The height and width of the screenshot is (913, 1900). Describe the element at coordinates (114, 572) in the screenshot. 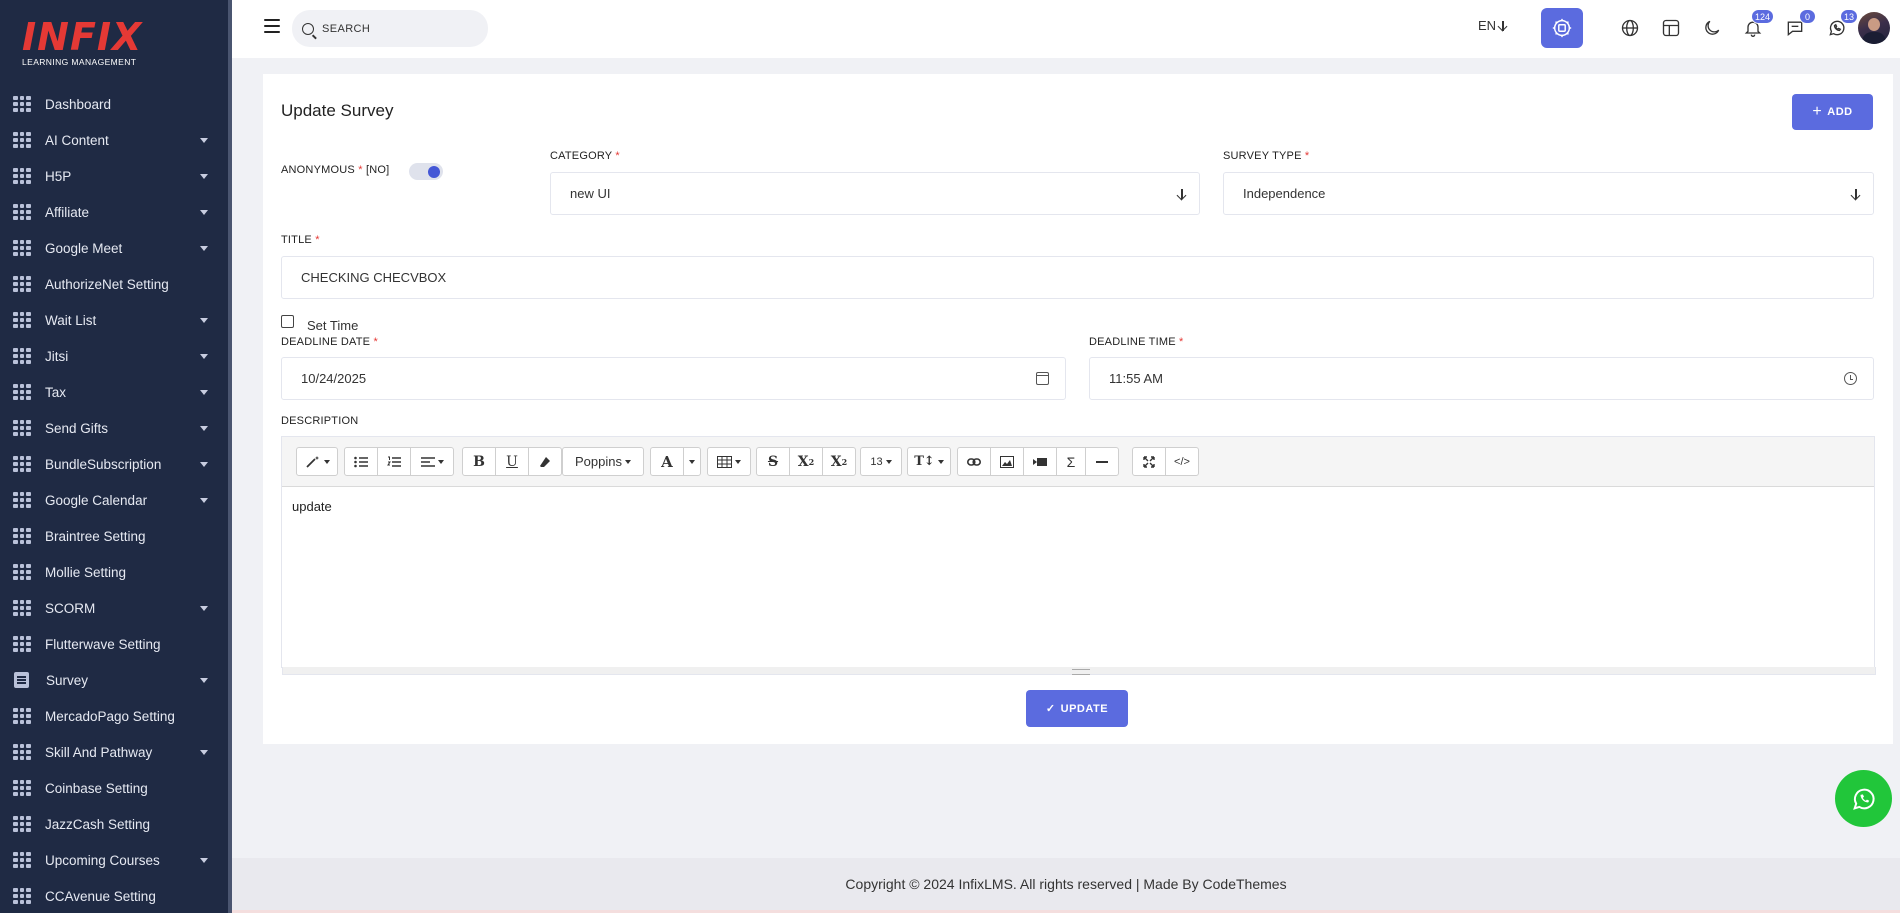

I see `sidebar-item-mollie-setting: Mollie Setting` at that location.